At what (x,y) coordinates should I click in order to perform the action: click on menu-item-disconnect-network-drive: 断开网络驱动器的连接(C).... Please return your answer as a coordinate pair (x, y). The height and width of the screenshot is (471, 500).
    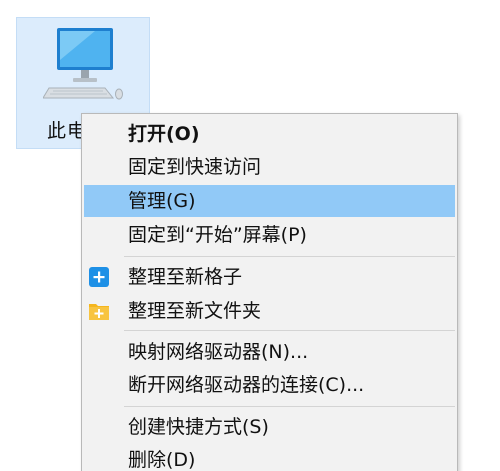
    Looking at the image, I should click on (269, 385).